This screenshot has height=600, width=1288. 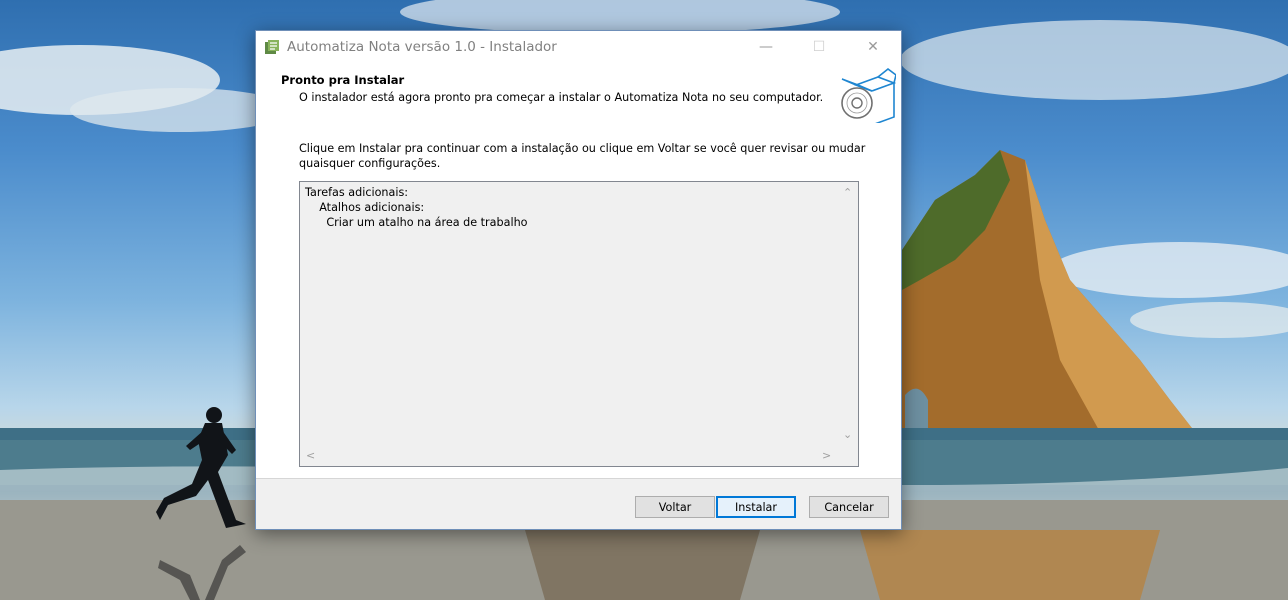 What do you see at coordinates (357, 192) in the screenshot?
I see `memo-line: Tarefas adicionais:` at bounding box center [357, 192].